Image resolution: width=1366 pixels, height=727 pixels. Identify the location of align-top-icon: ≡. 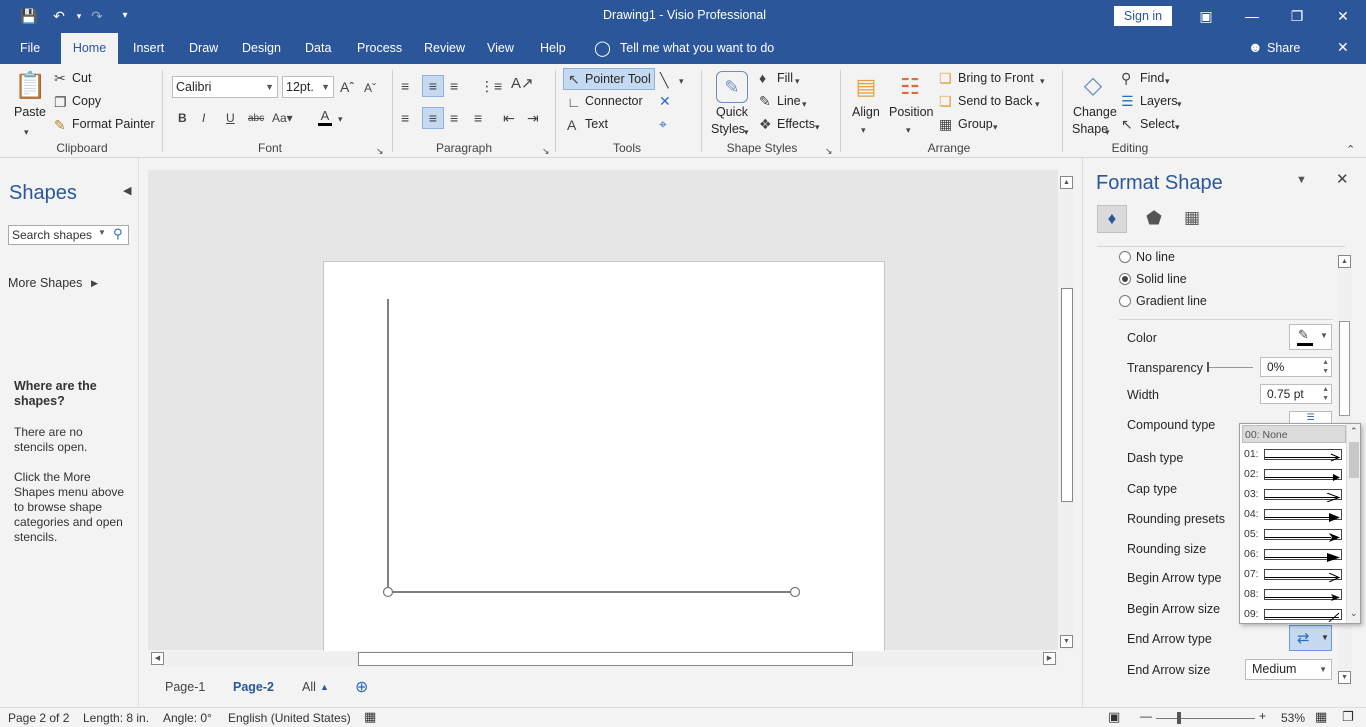
(405, 86).